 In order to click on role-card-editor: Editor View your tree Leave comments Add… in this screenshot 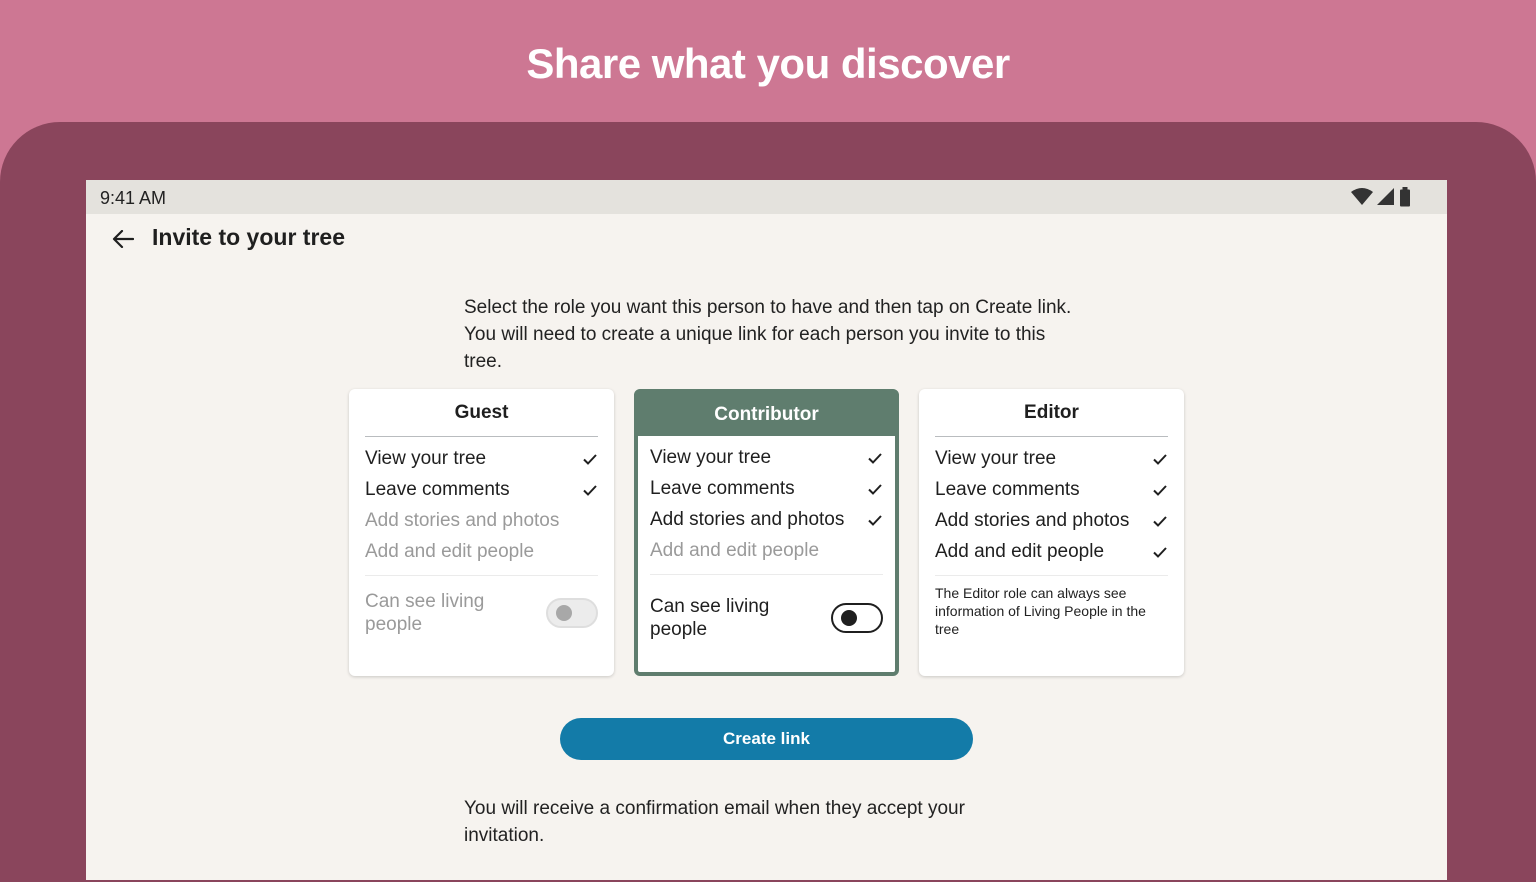, I will do `click(1051, 532)`.